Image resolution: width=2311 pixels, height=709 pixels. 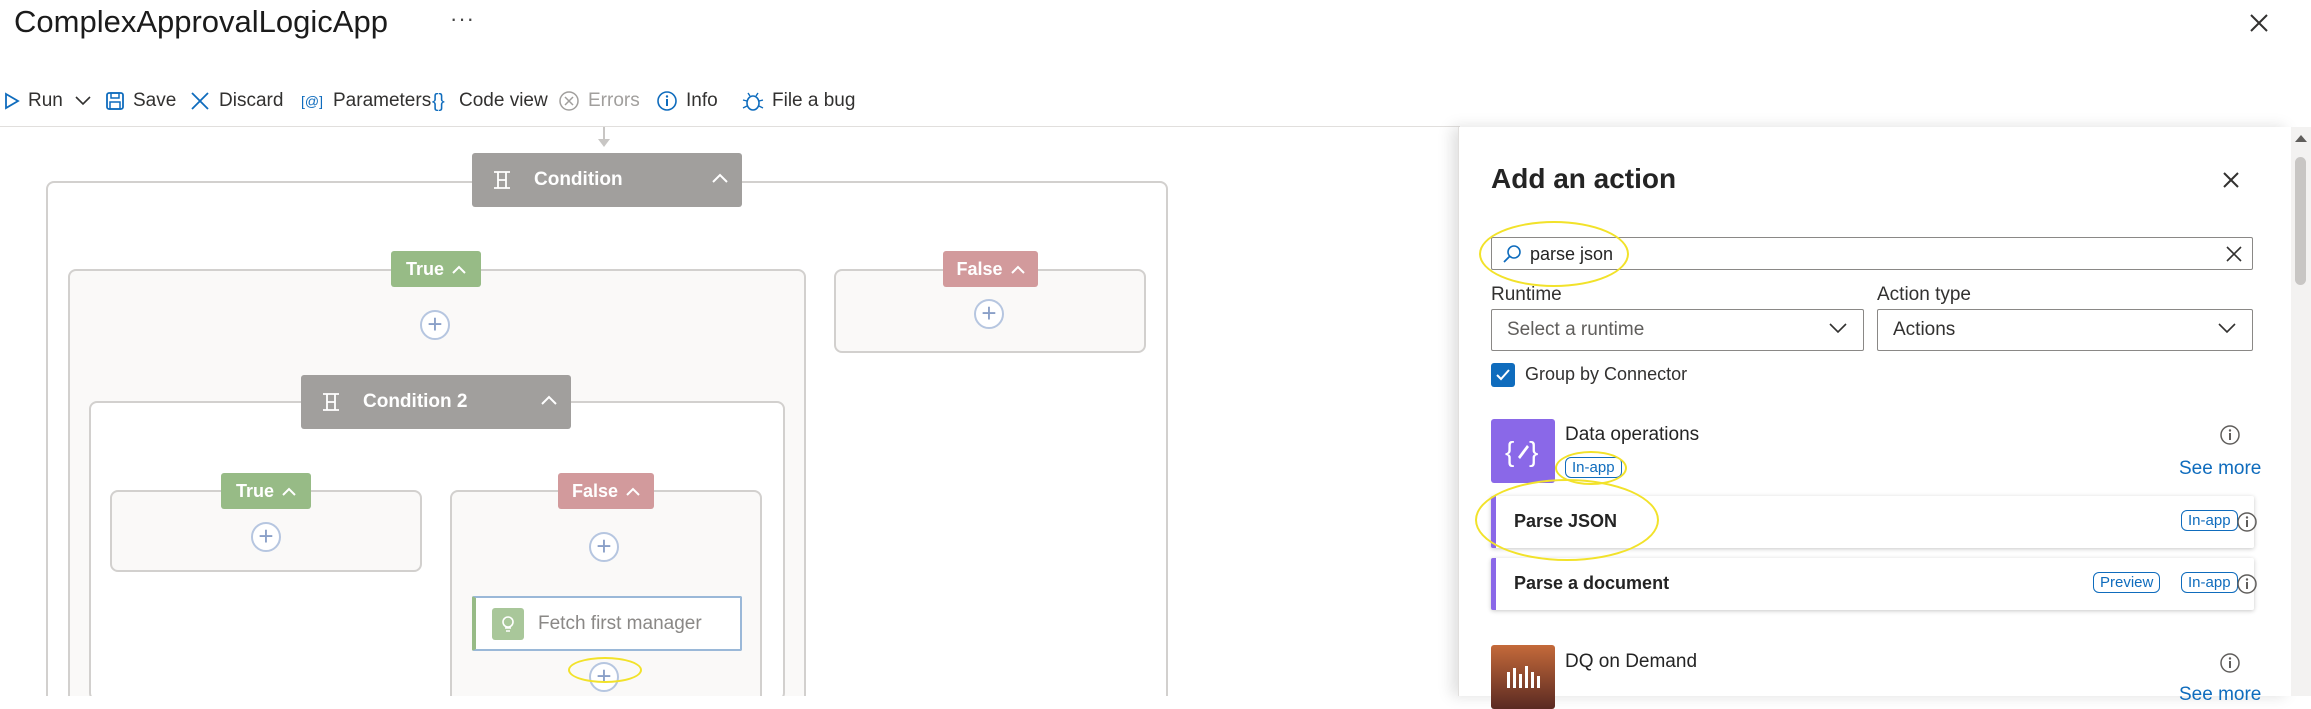 What do you see at coordinates (382, 100) in the screenshot?
I see `parameters-label: Parameters` at bounding box center [382, 100].